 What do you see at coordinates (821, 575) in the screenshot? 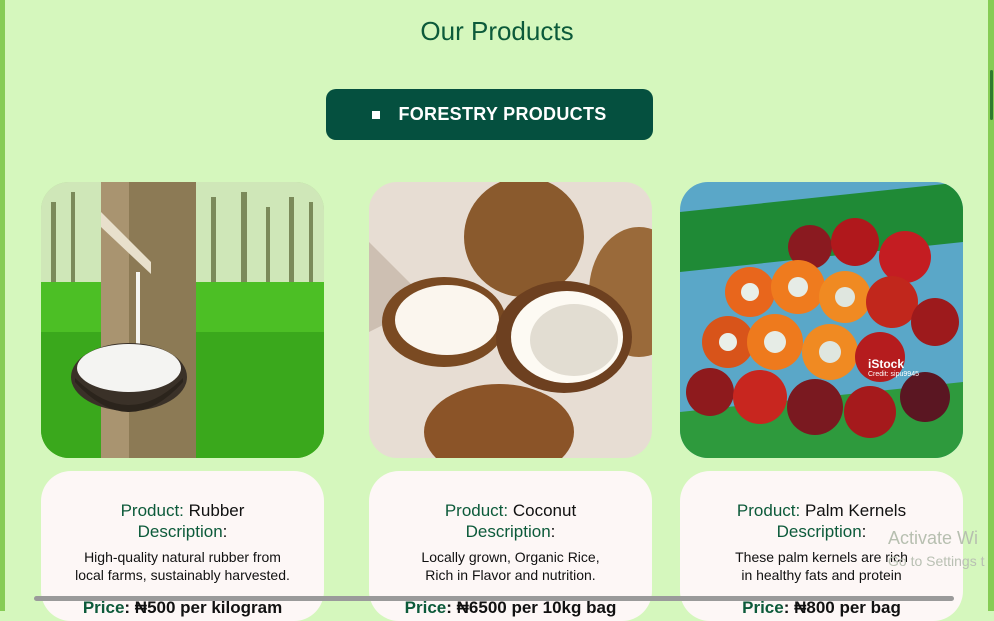
I see `product-description-line2: in healthy fats and protein` at bounding box center [821, 575].